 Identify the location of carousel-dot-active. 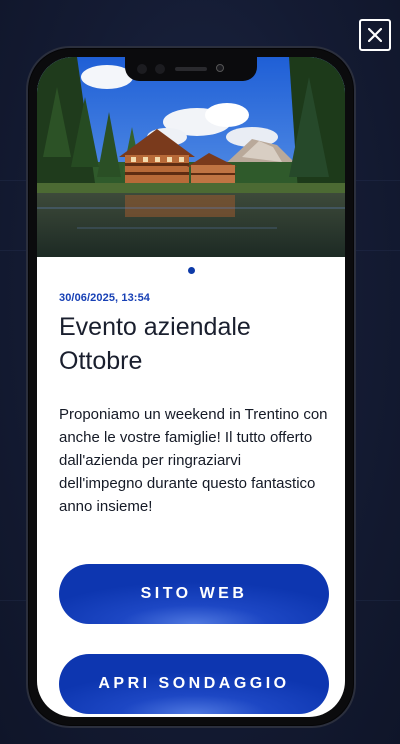
(191, 270).